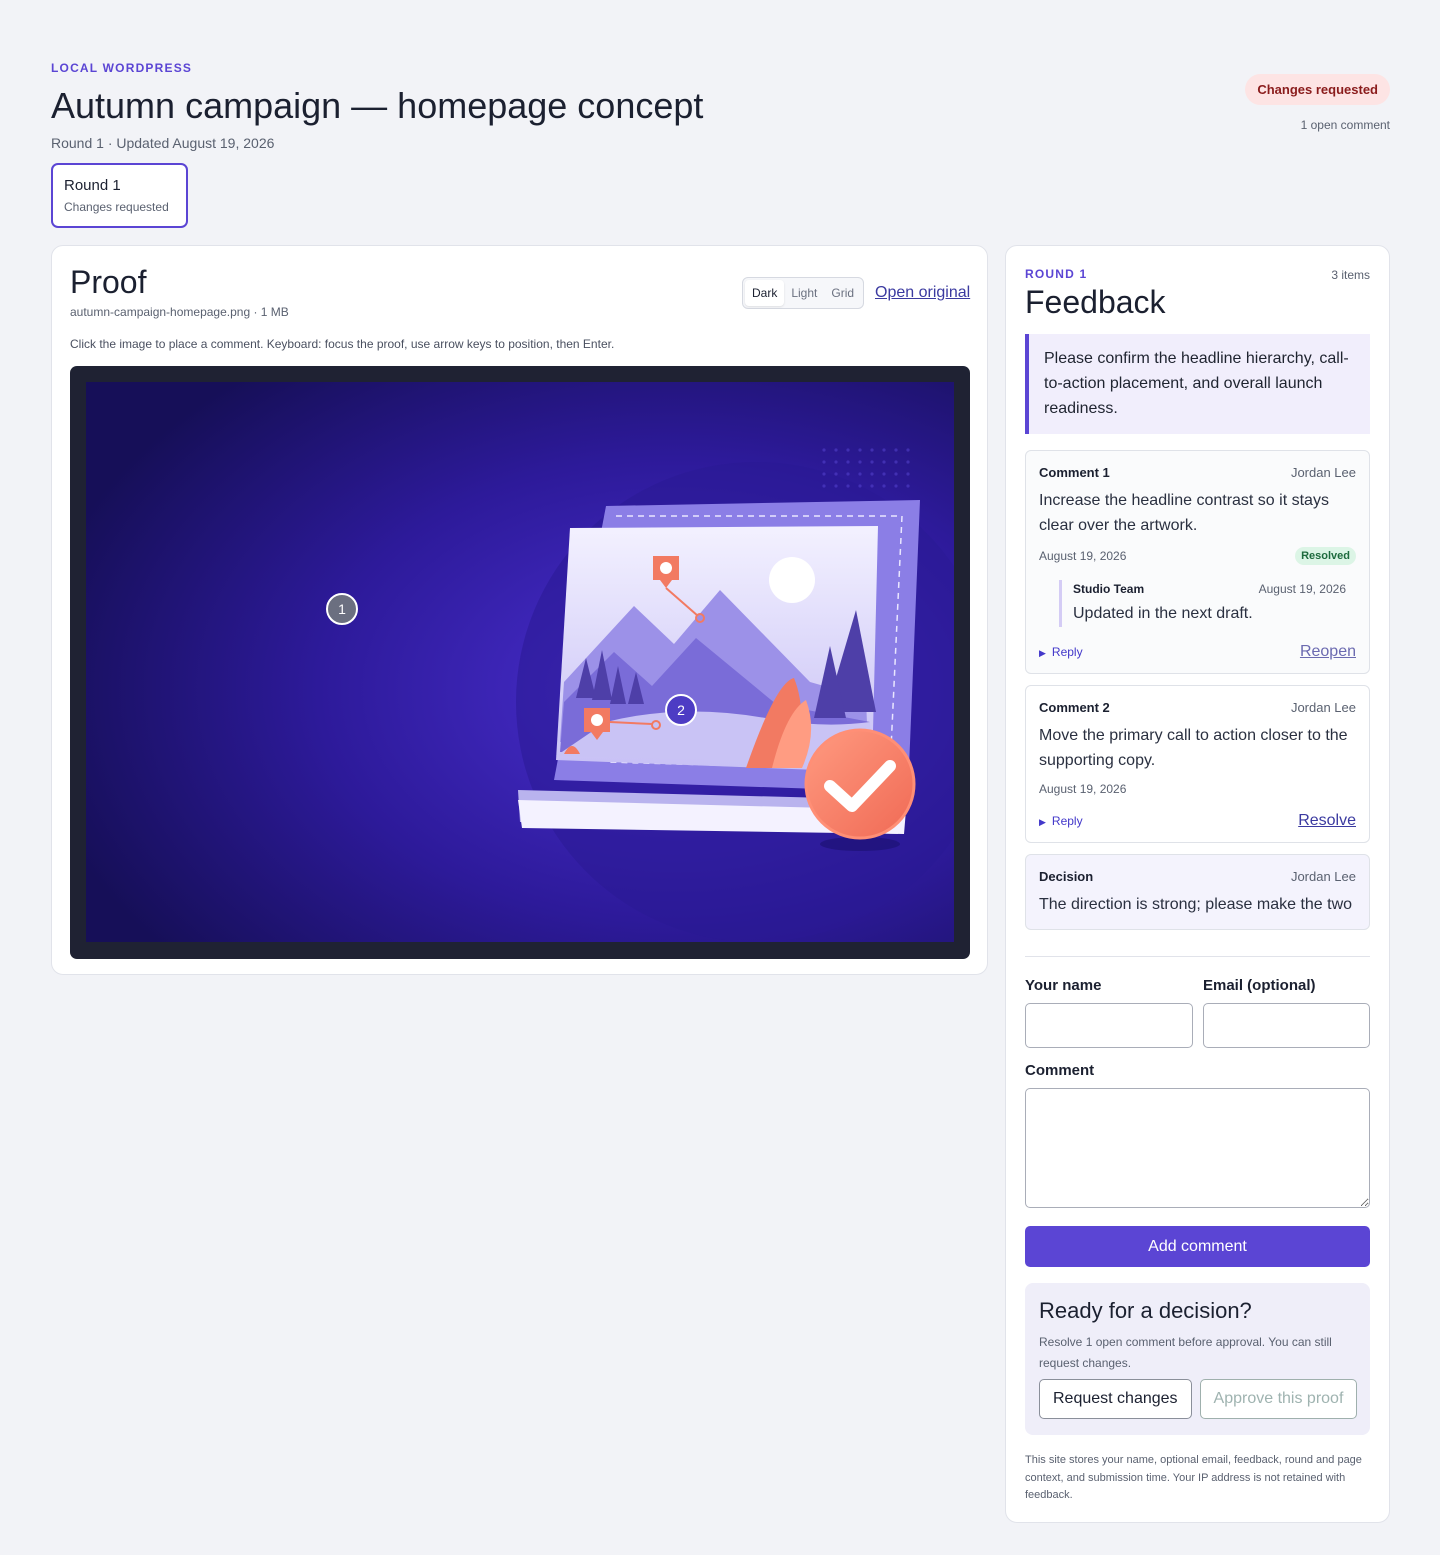 The width and height of the screenshot is (1440, 1555). I want to click on decision-title: Ready for a decision?, so click(1145, 1310).